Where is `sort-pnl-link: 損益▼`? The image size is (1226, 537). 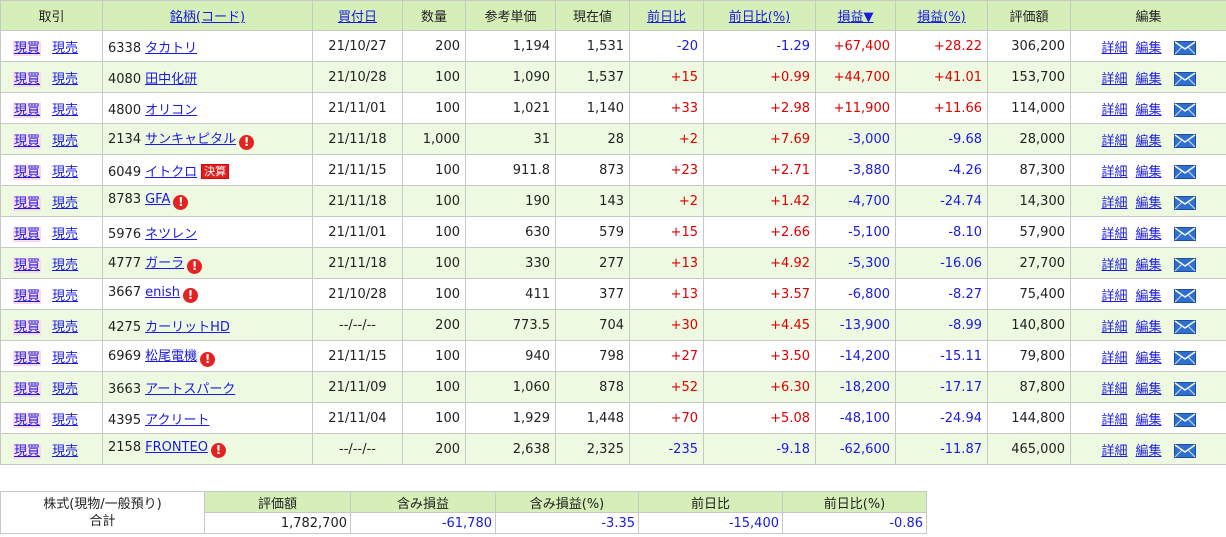
sort-pnl-link: 損益▼ is located at coordinates (856, 17).